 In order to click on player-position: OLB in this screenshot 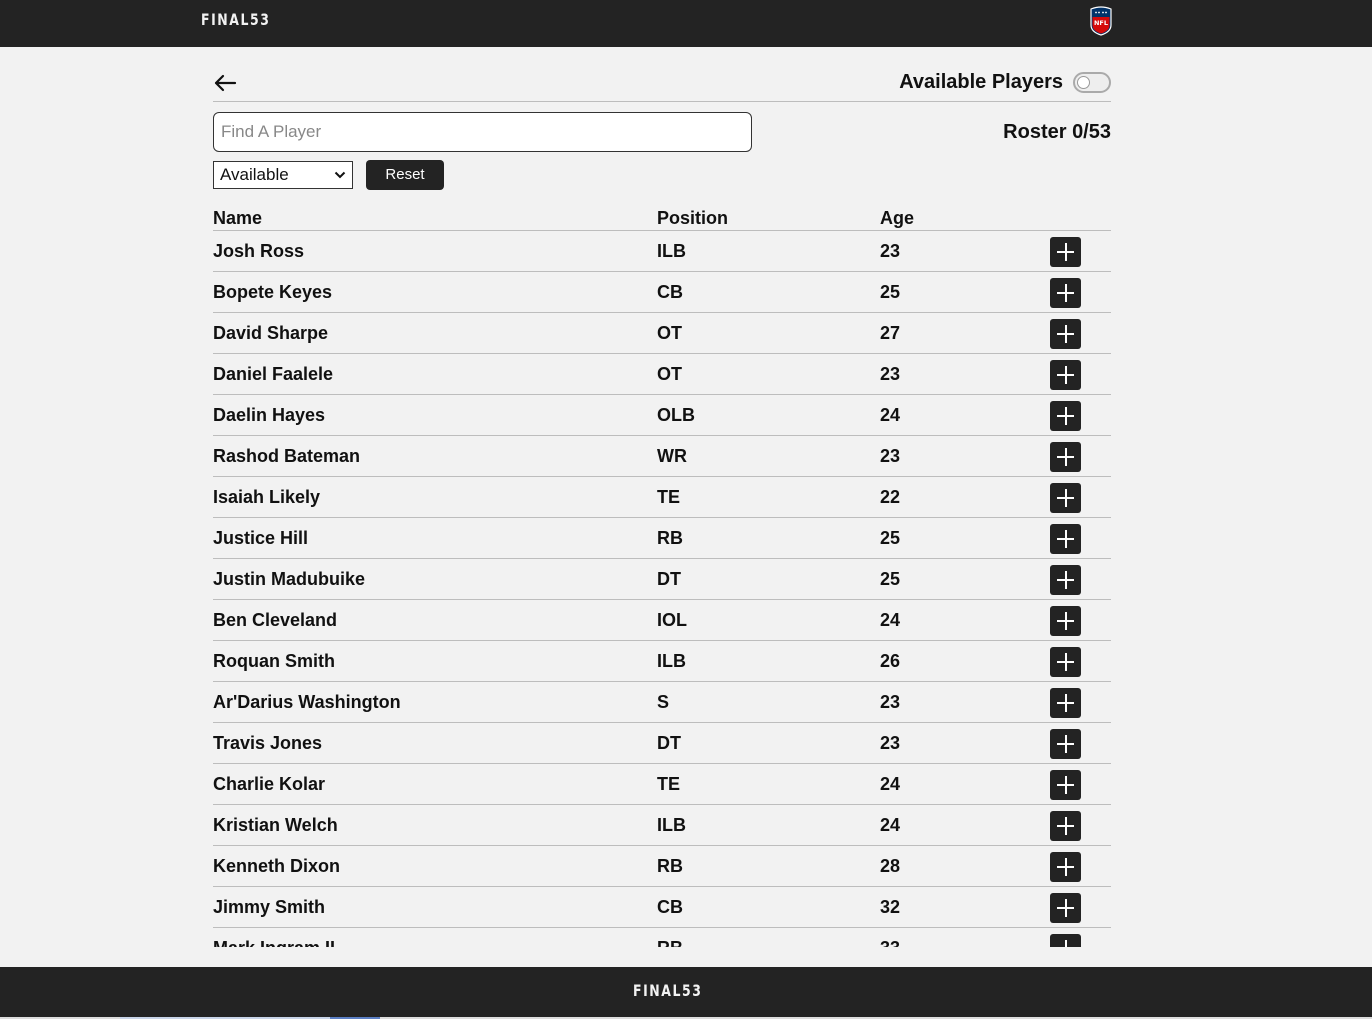, I will do `click(676, 415)`.